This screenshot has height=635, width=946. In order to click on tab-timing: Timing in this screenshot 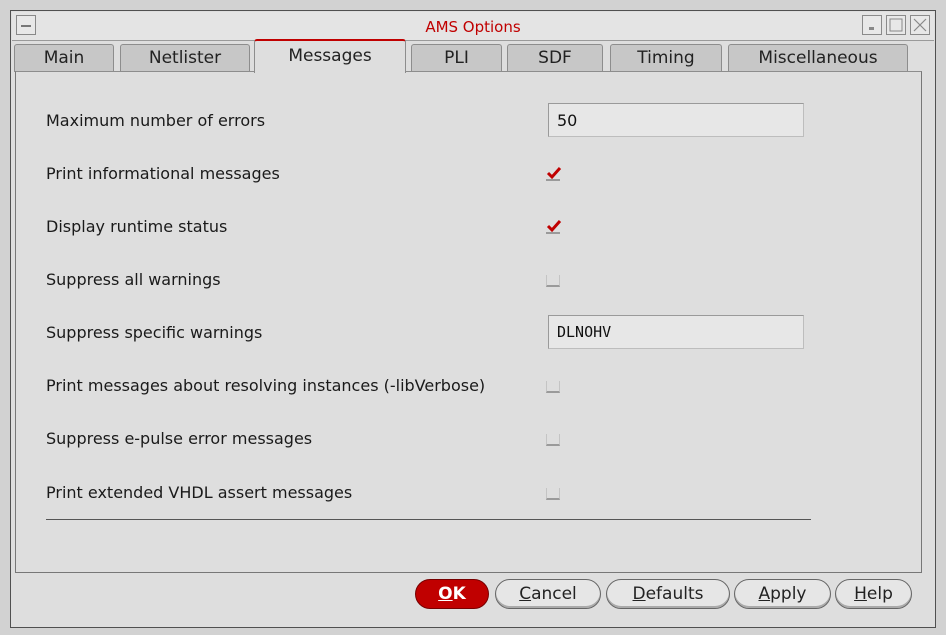, I will do `click(666, 58)`.